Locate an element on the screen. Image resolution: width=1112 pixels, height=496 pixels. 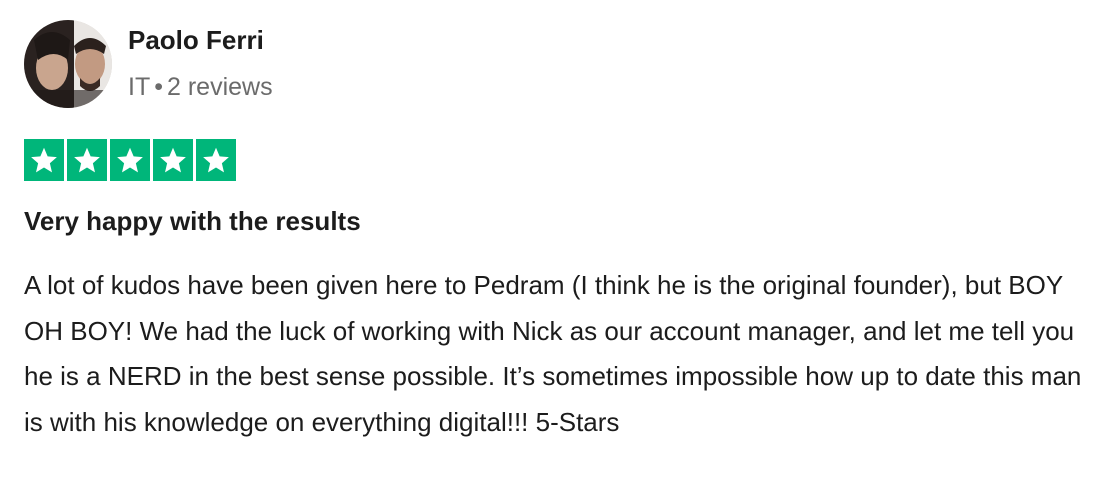
reviewer-review-count: 2 reviews is located at coordinates (219, 87).